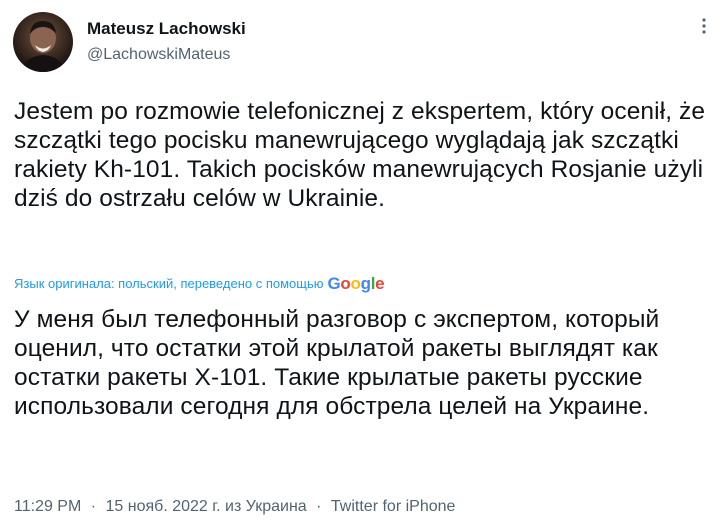  Describe the element at coordinates (47, 506) in the screenshot. I see `tweet-time-link: 11:29 PM` at that location.